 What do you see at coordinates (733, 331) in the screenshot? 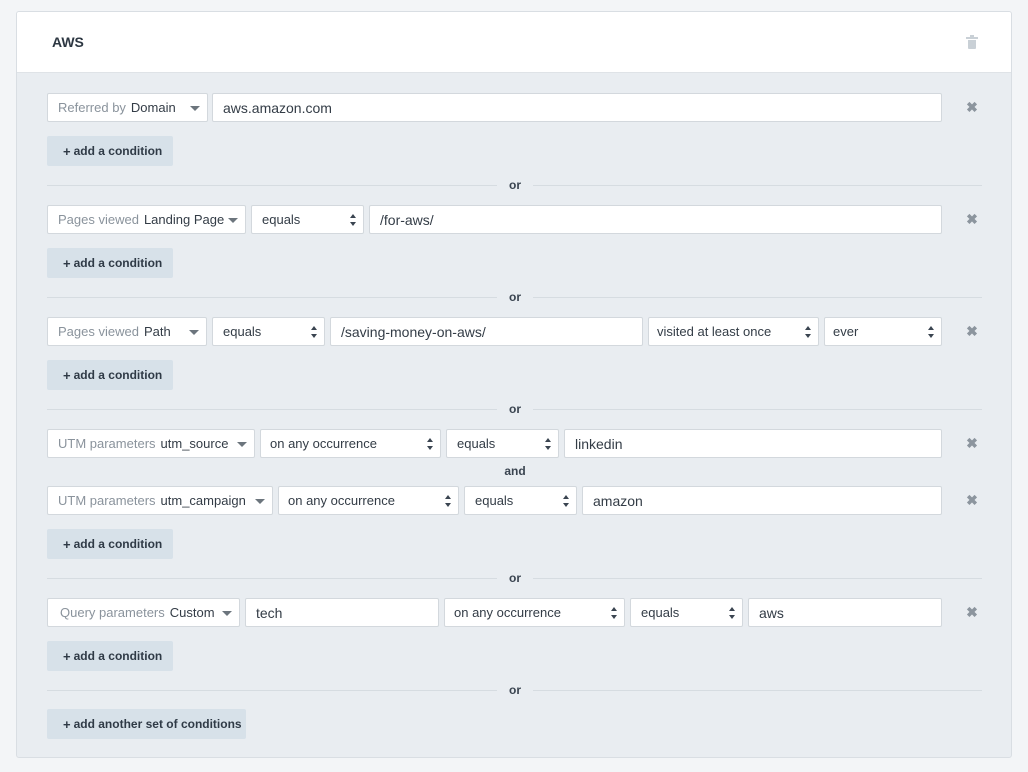
I see `frequency-select: visited at least once` at bounding box center [733, 331].